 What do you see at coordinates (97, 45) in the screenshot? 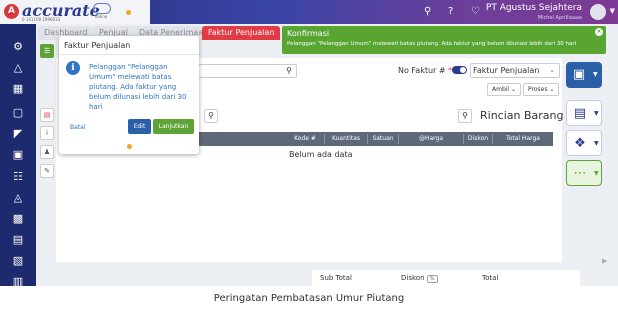
I see `popover-title: Faktur Penjualan` at bounding box center [97, 45].